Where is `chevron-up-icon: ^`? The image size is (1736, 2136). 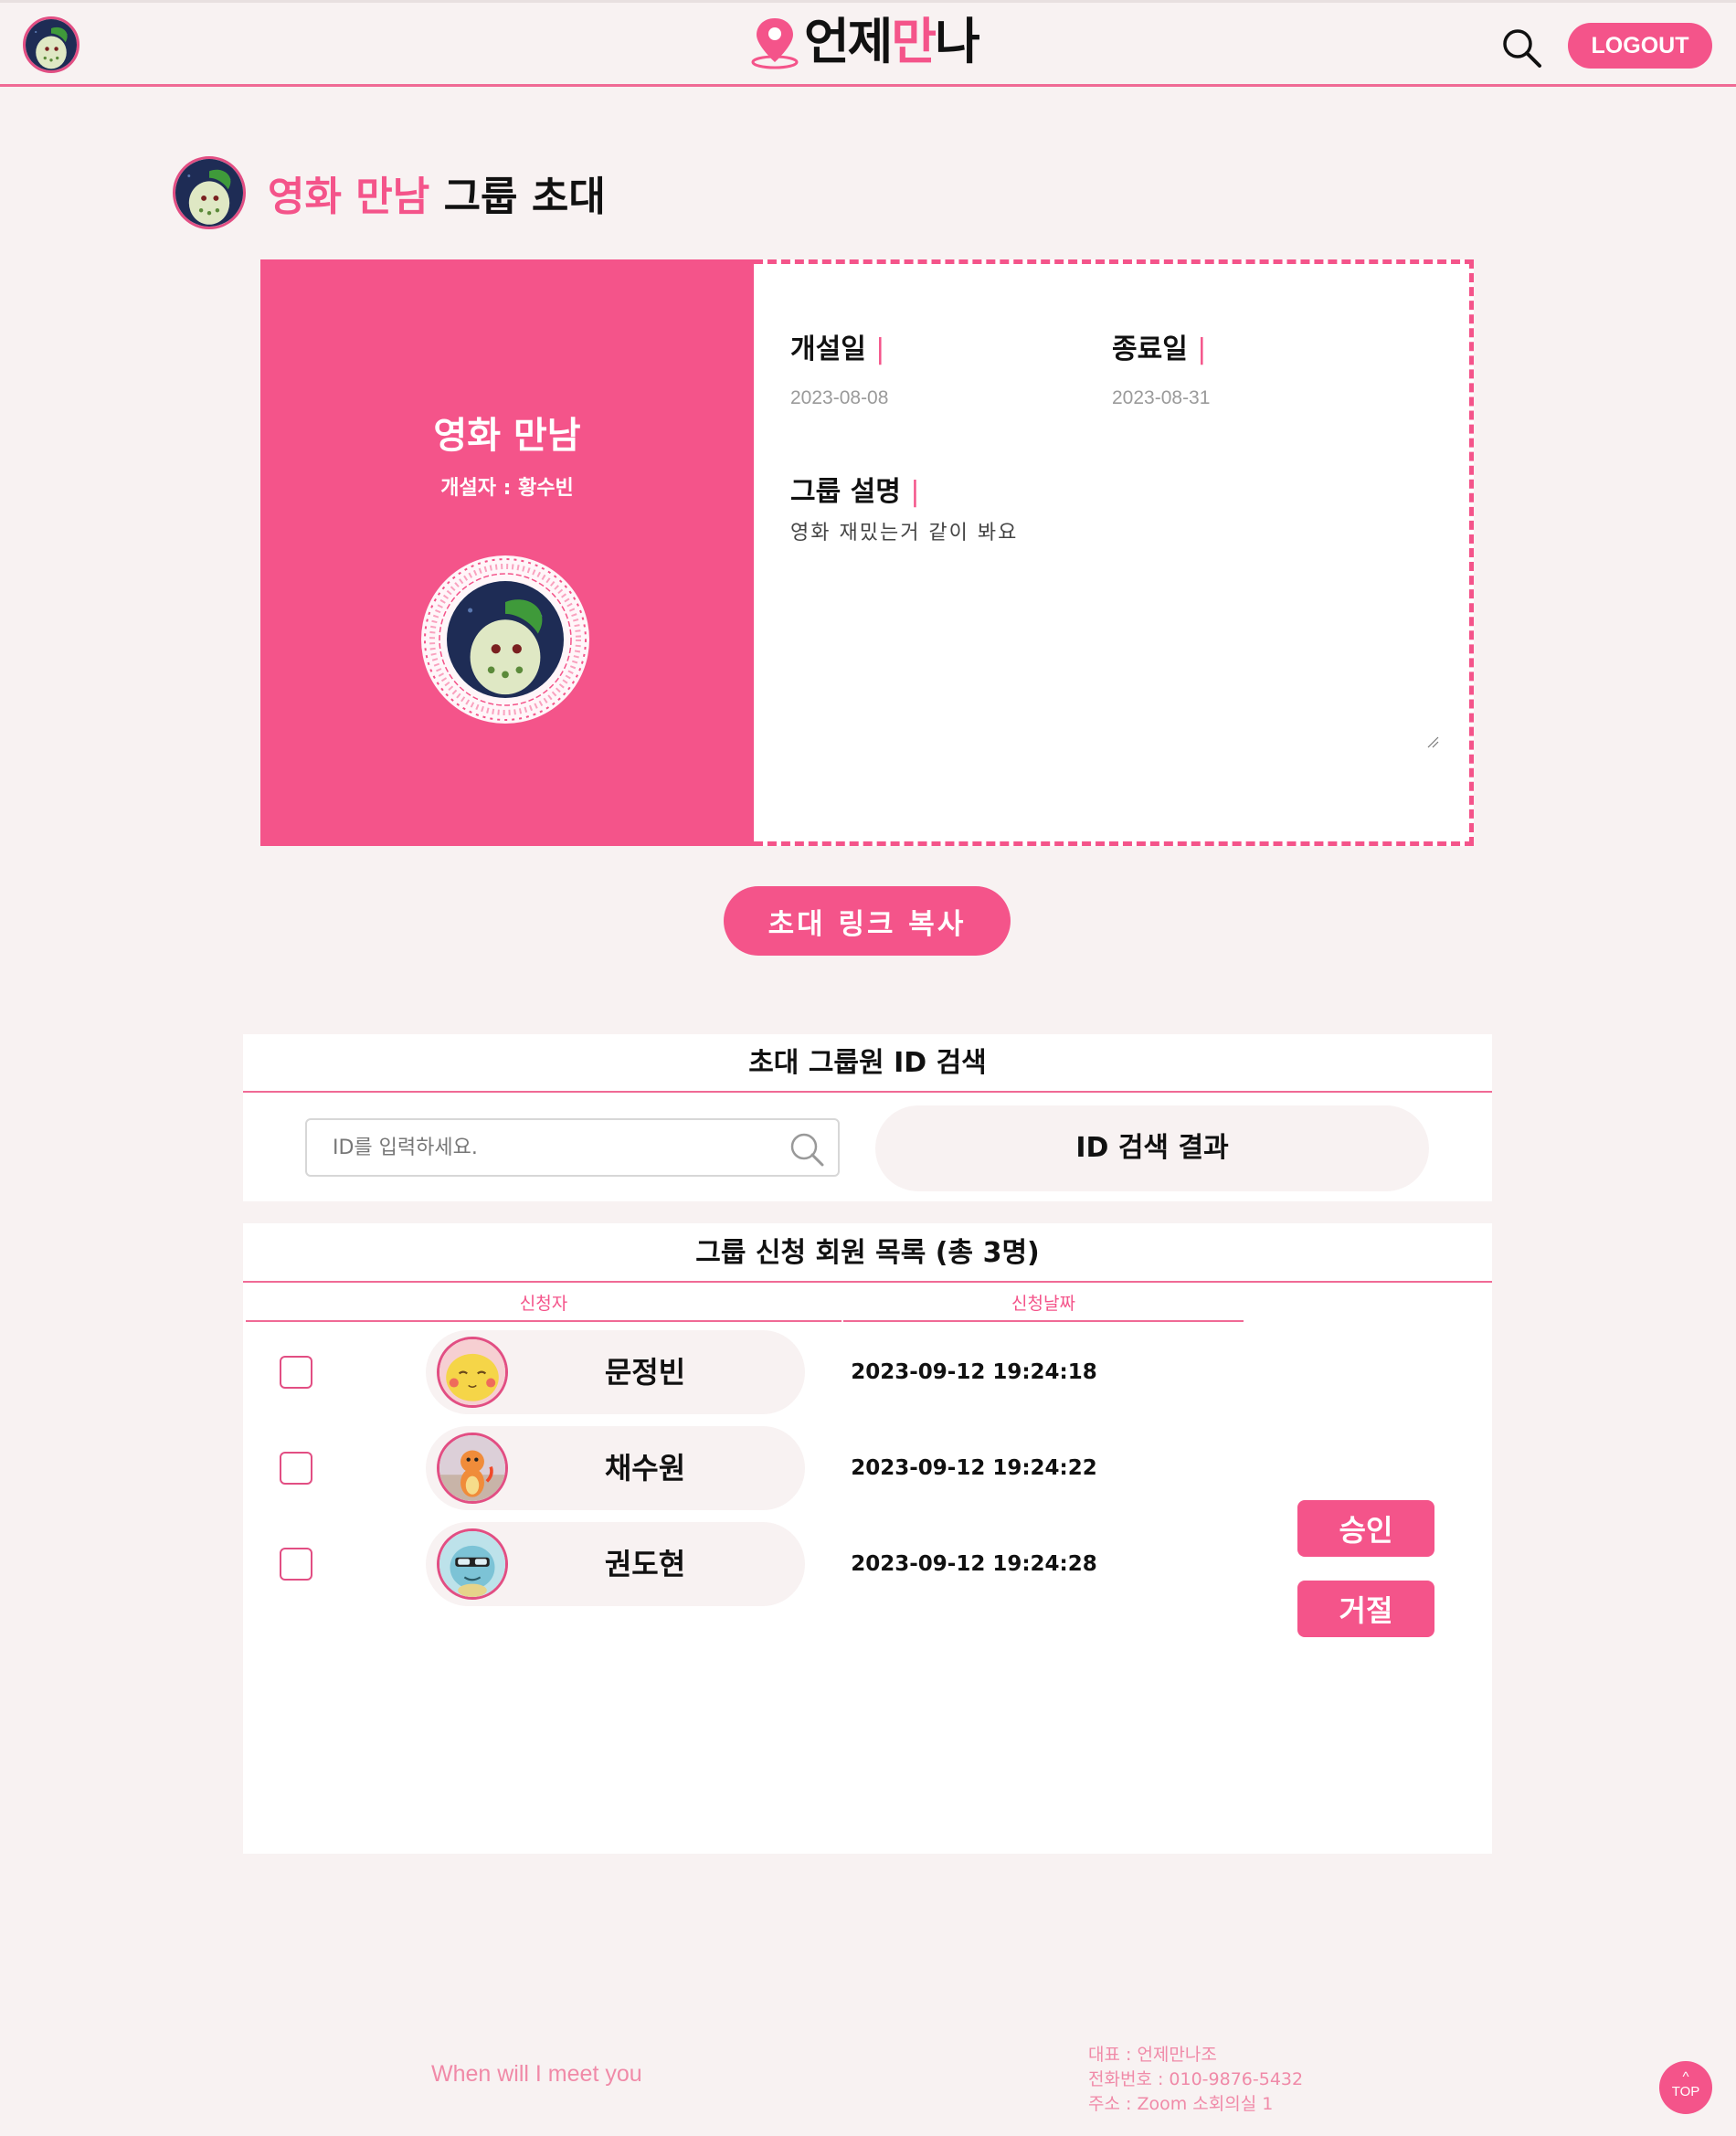 chevron-up-icon: ^ is located at coordinates (1685, 2077).